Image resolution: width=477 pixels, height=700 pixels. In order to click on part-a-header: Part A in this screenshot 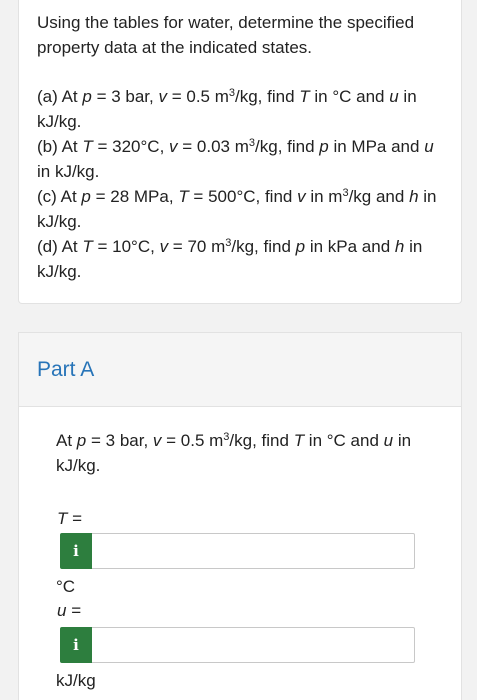, I will do `click(240, 370)`.